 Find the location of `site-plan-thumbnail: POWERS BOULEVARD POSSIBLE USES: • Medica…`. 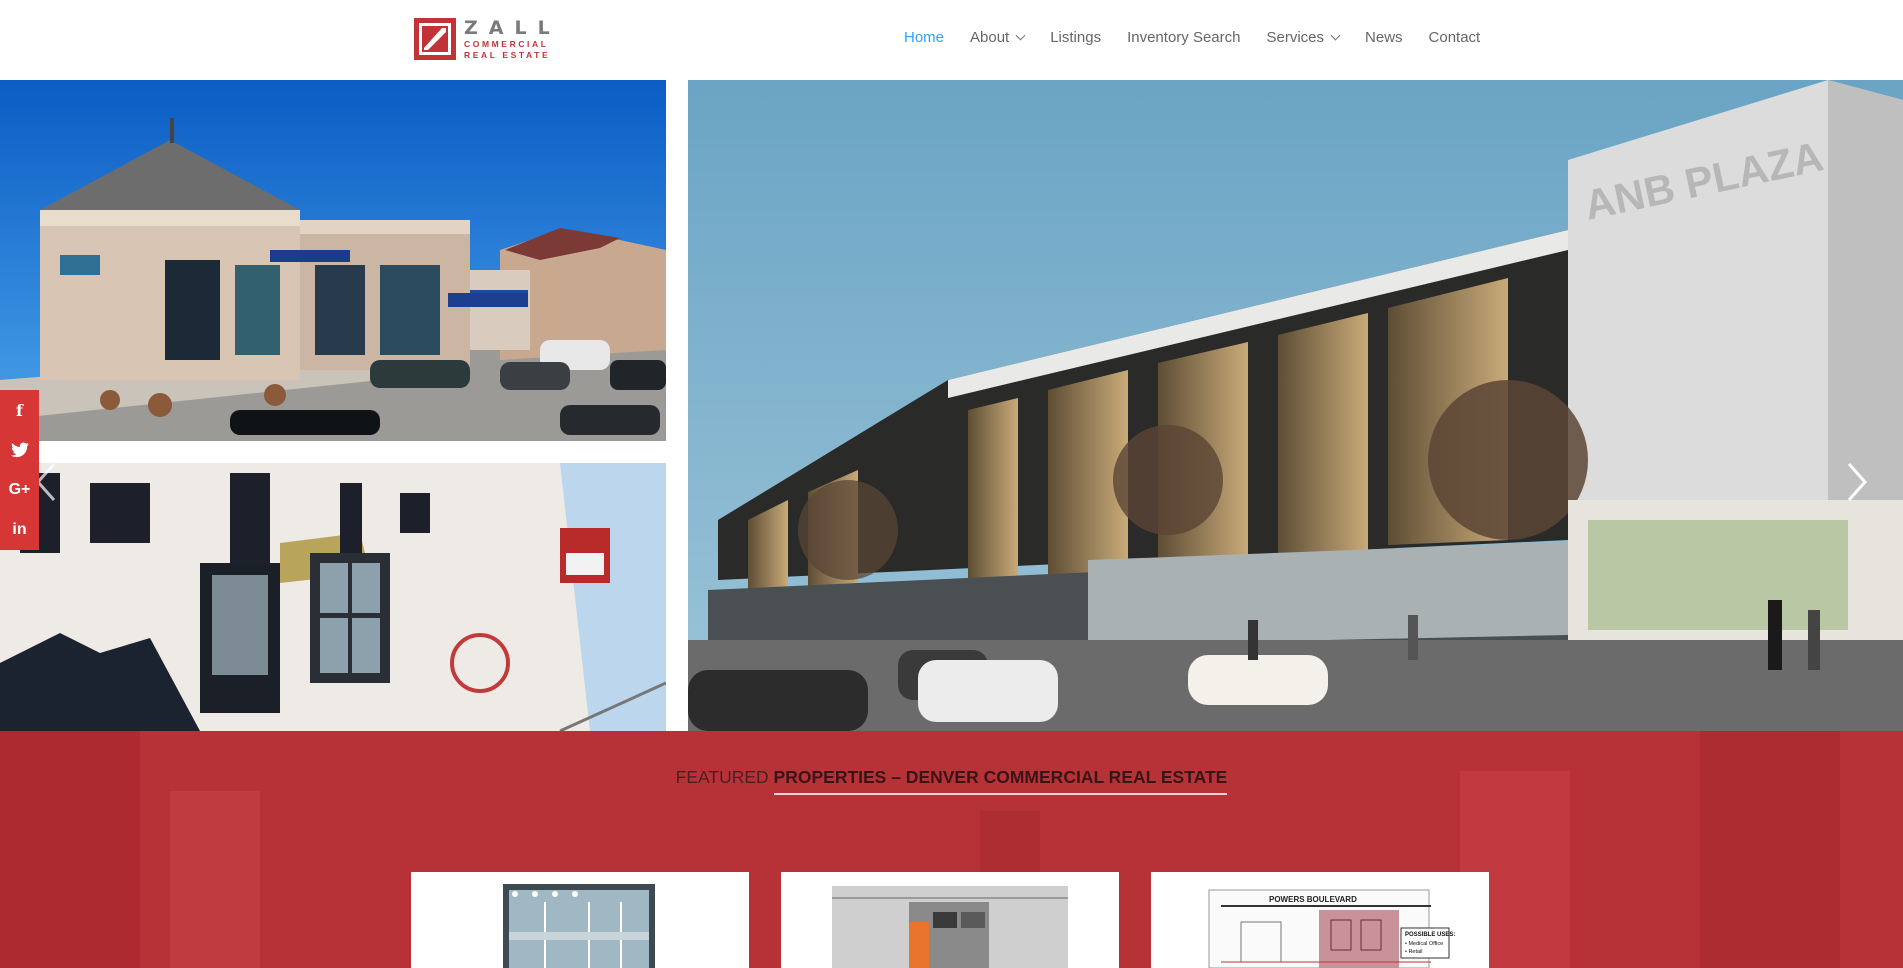

site-plan-thumbnail: POWERS BOULEVARD POSSIBLE USES: • Medica… is located at coordinates (1331, 928).